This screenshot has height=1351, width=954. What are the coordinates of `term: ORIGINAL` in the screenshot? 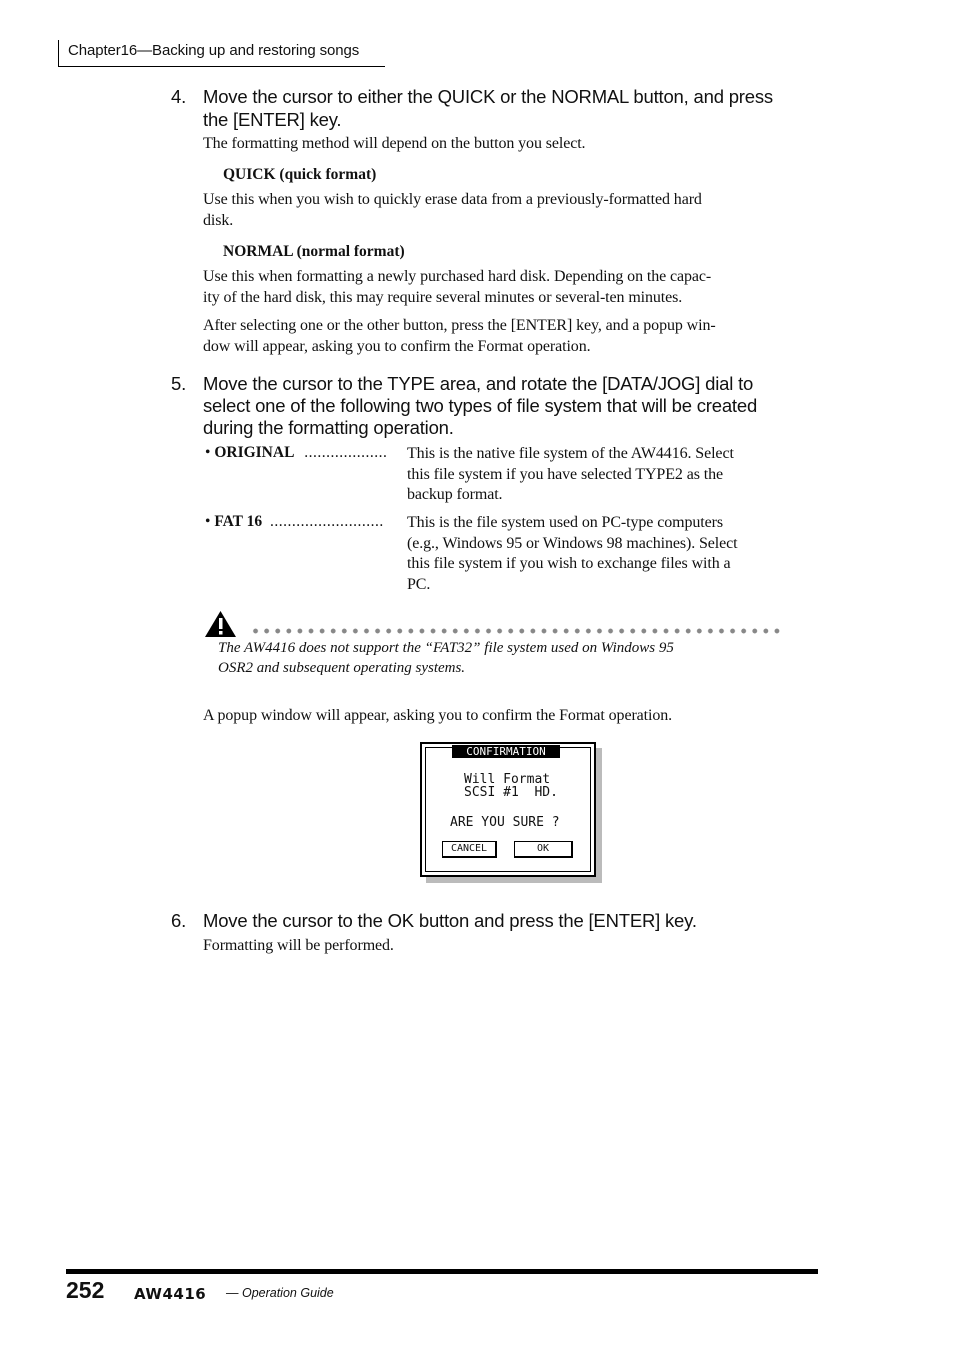 It's located at (254, 452).